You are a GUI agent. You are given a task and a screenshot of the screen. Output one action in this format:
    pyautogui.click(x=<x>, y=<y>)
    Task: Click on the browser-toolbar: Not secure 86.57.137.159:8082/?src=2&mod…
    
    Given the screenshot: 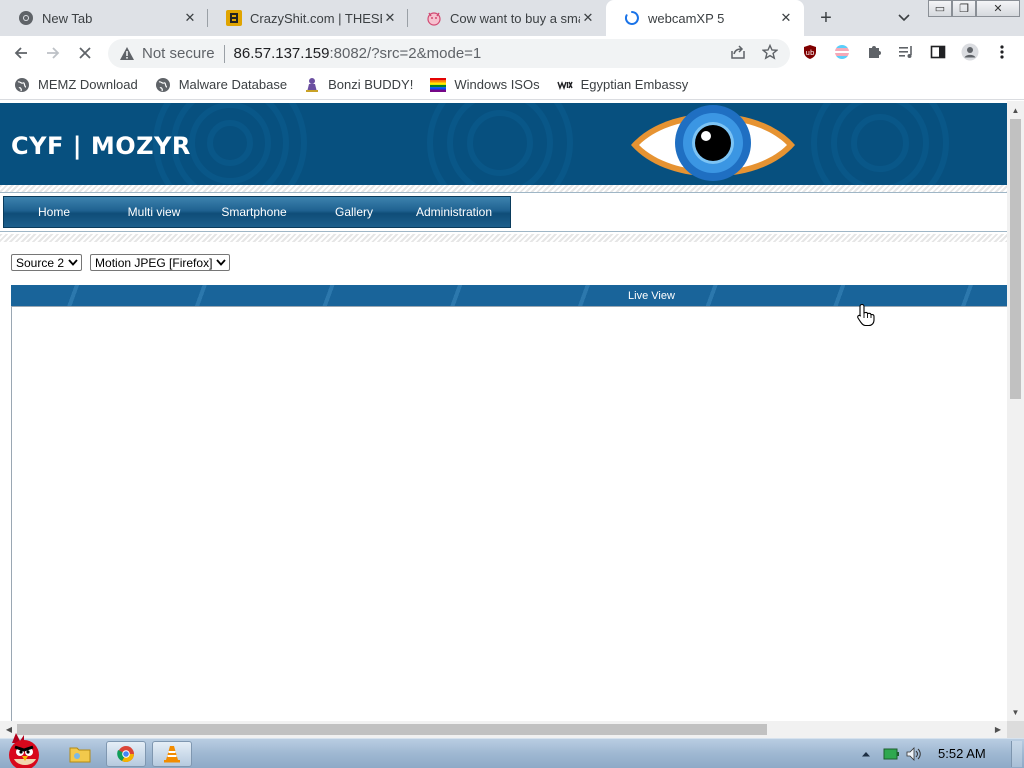 What is the action you would take?
    pyautogui.click(x=512, y=53)
    